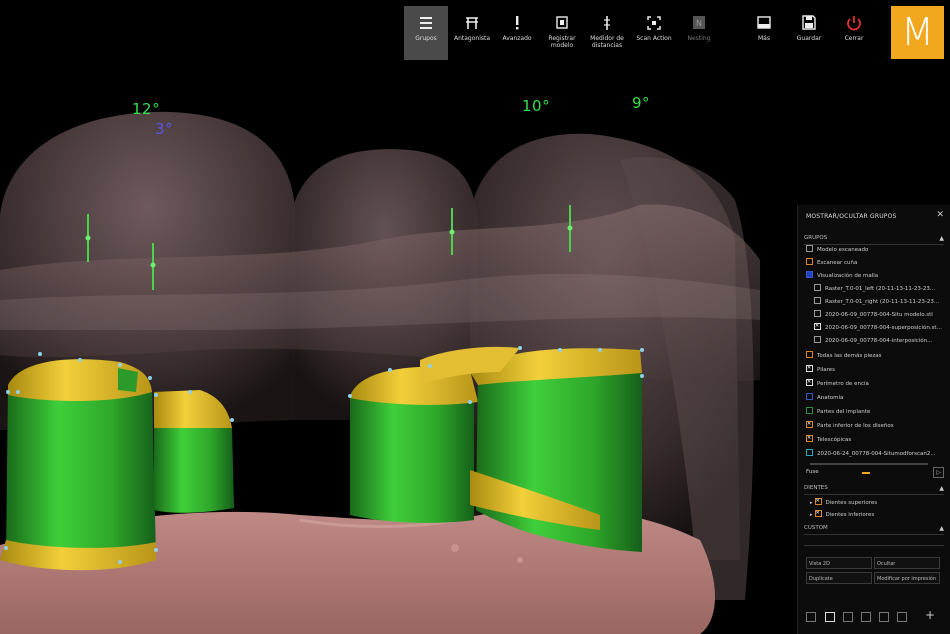 The height and width of the screenshot is (634, 950). I want to click on add-icon: +, so click(930, 615).